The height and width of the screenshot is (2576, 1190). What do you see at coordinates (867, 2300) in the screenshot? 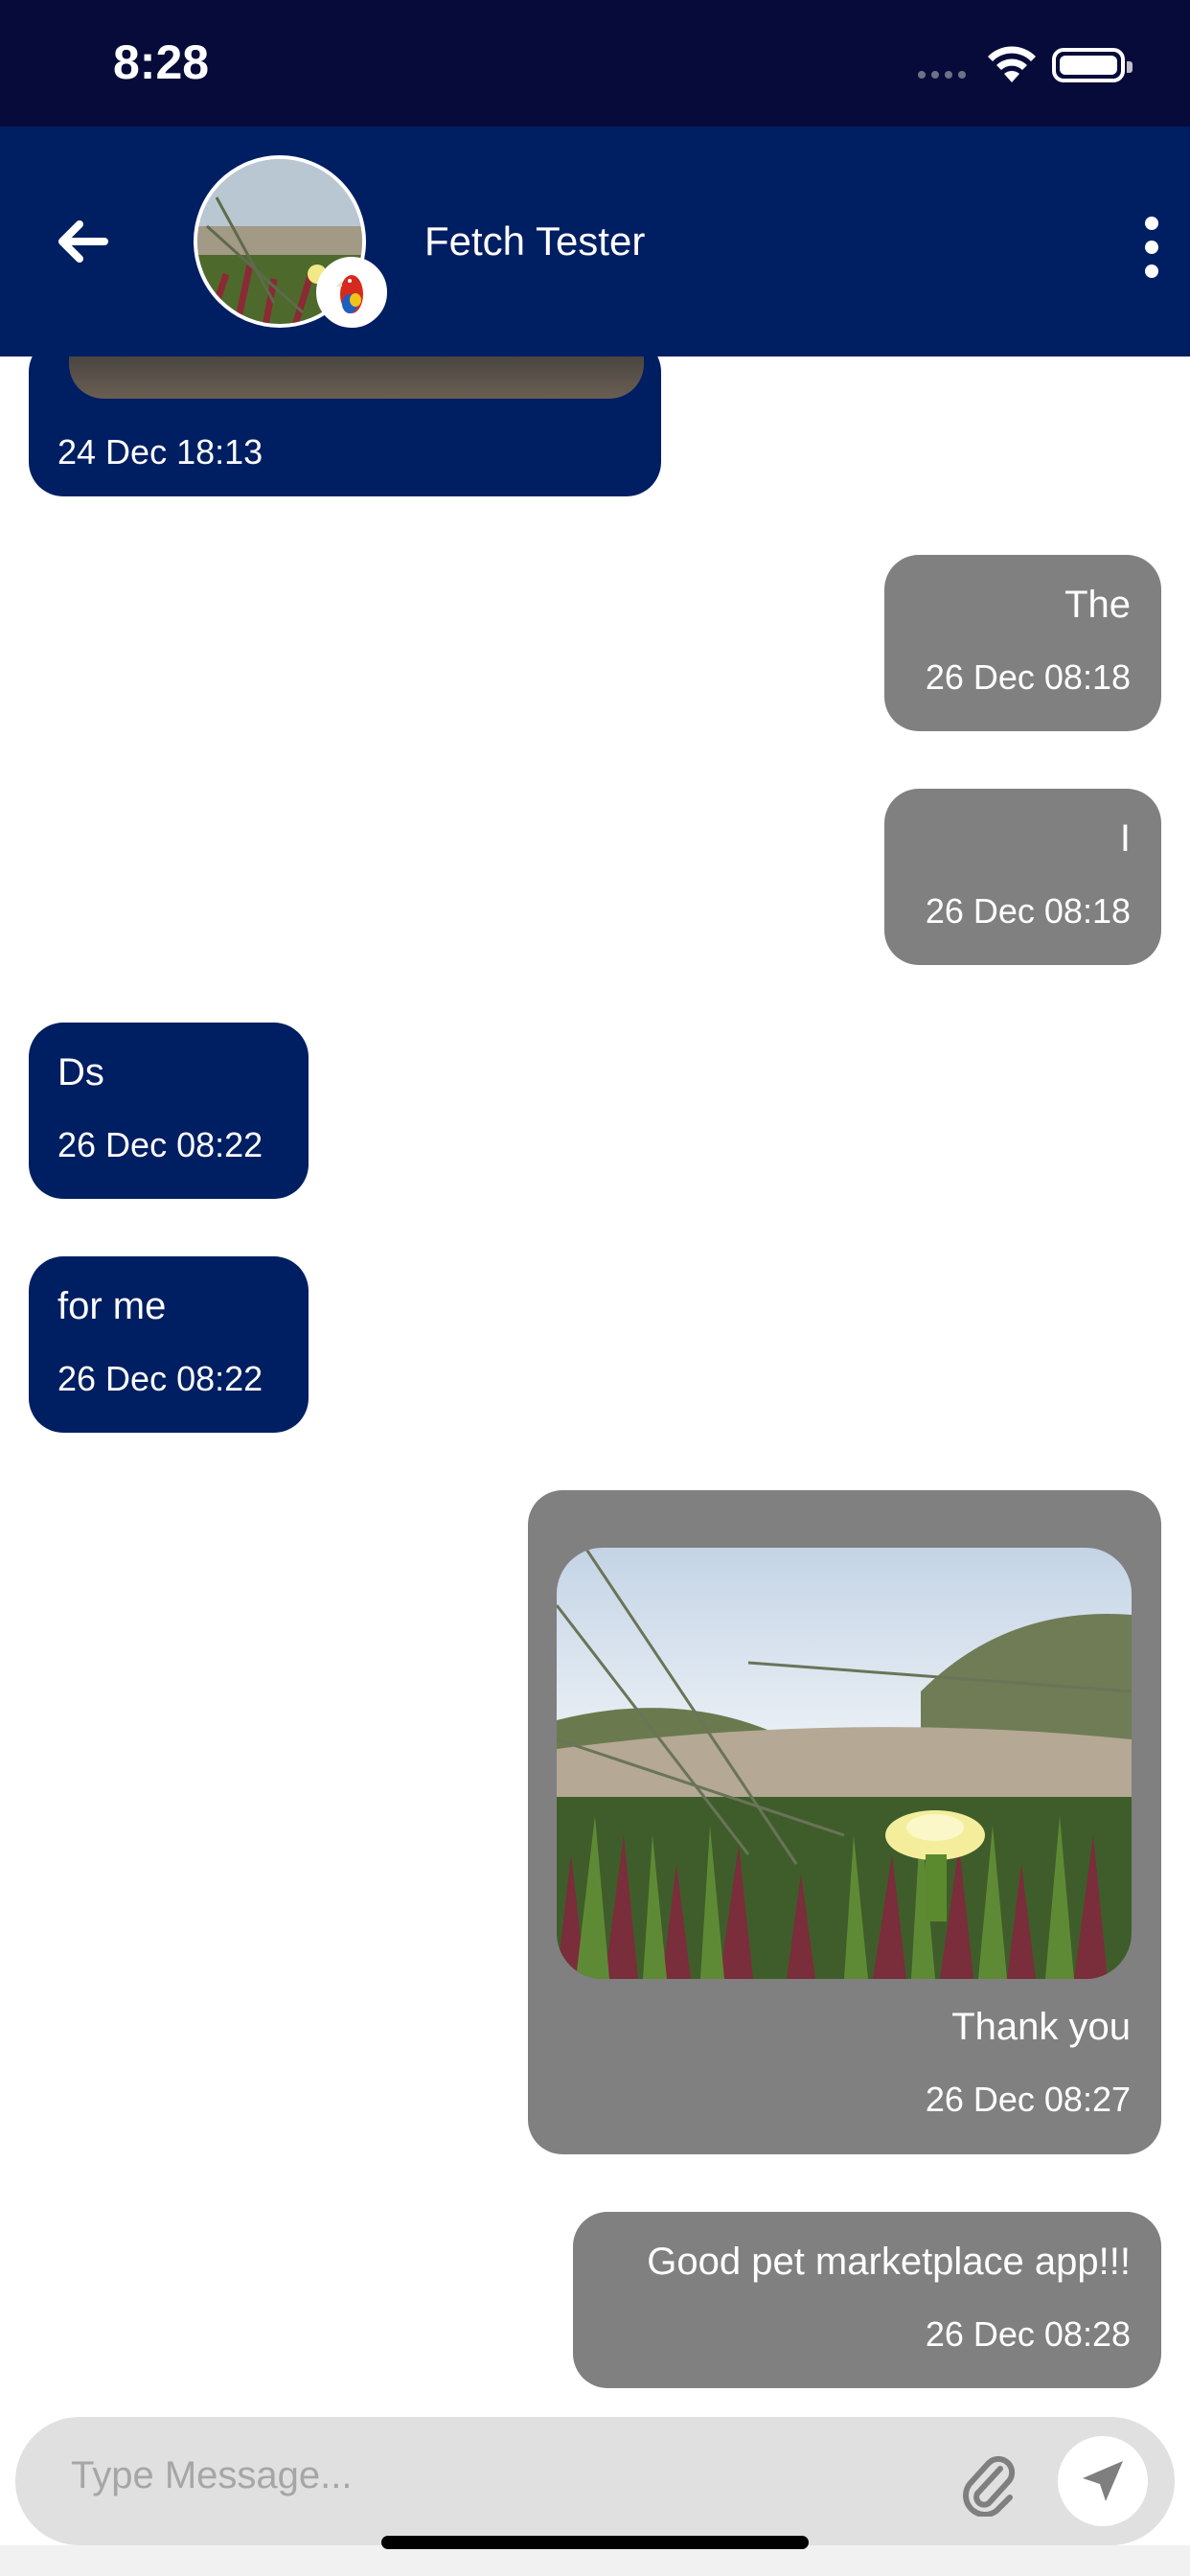
I see `message-bubble-outgoing: Good pet marketplace app!!! 26 Dec 08:28` at bounding box center [867, 2300].